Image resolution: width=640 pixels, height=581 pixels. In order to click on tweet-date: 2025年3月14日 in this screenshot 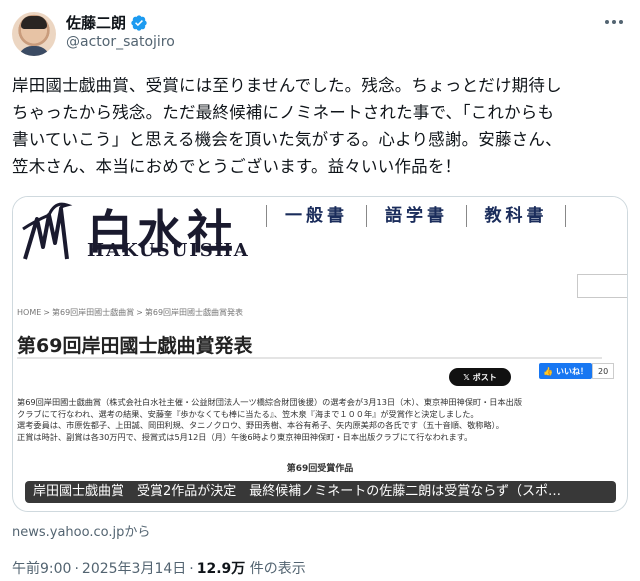, I will do `click(134, 569)`.